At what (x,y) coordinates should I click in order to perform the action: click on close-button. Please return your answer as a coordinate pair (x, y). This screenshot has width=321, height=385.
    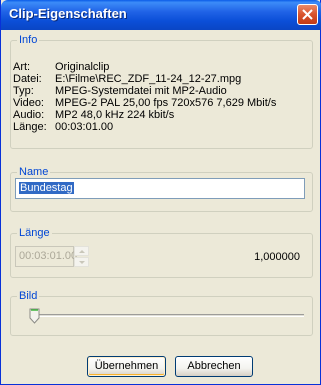
    Looking at the image, I should click on (307, 14).